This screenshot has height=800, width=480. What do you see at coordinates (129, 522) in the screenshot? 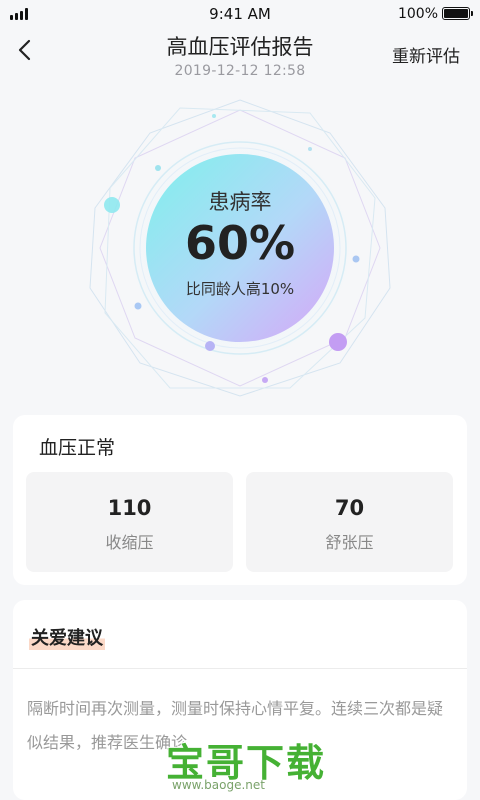
I see `systolic-box: 110 收缩压` at bounding box center [129, 522].